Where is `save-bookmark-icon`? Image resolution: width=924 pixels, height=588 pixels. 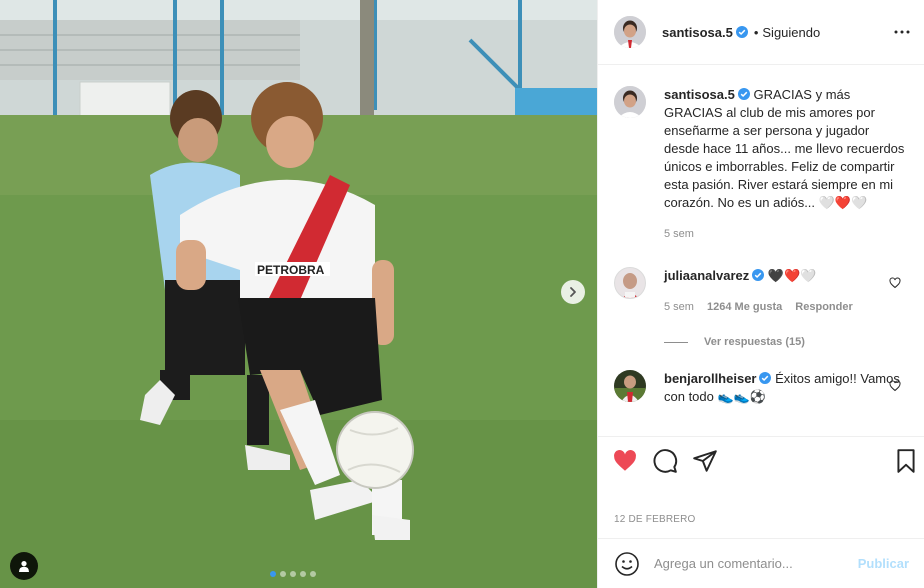 save-bookmark-icon is located at coordinates (906, 461).